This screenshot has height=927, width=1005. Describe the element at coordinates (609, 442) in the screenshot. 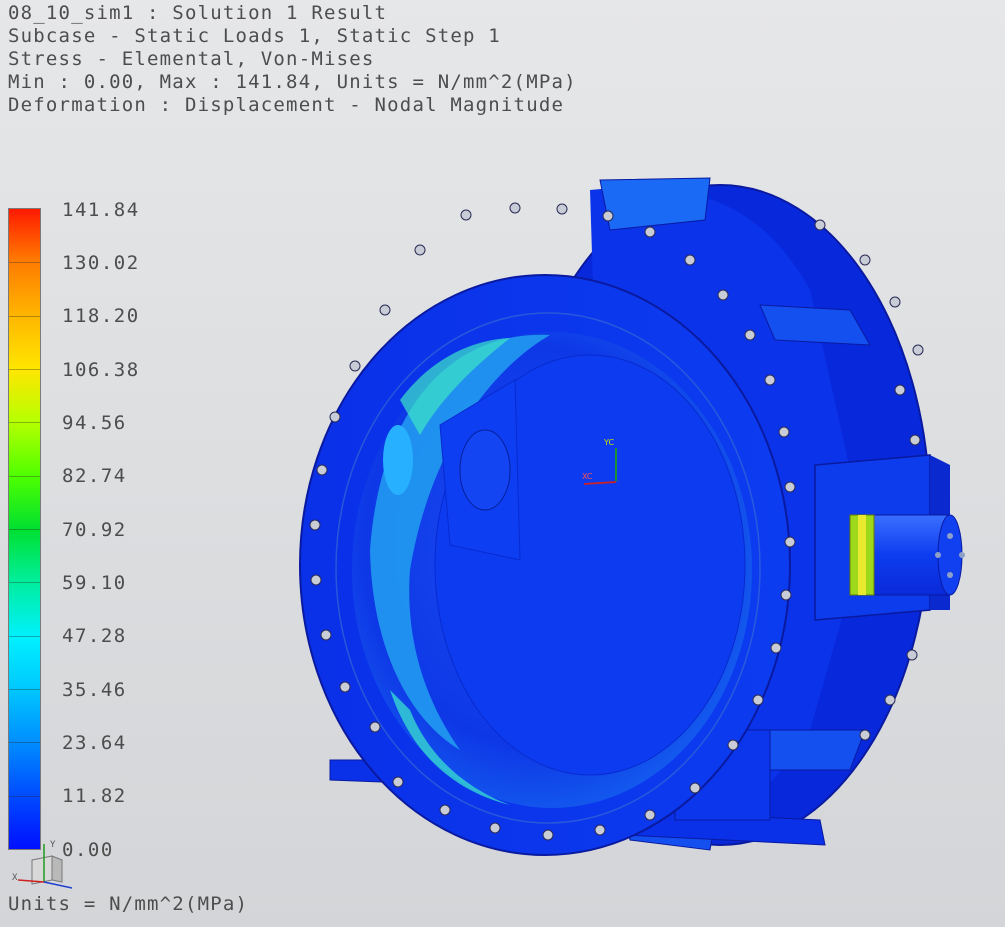

I see `wcs-y-label: YC` at that location.